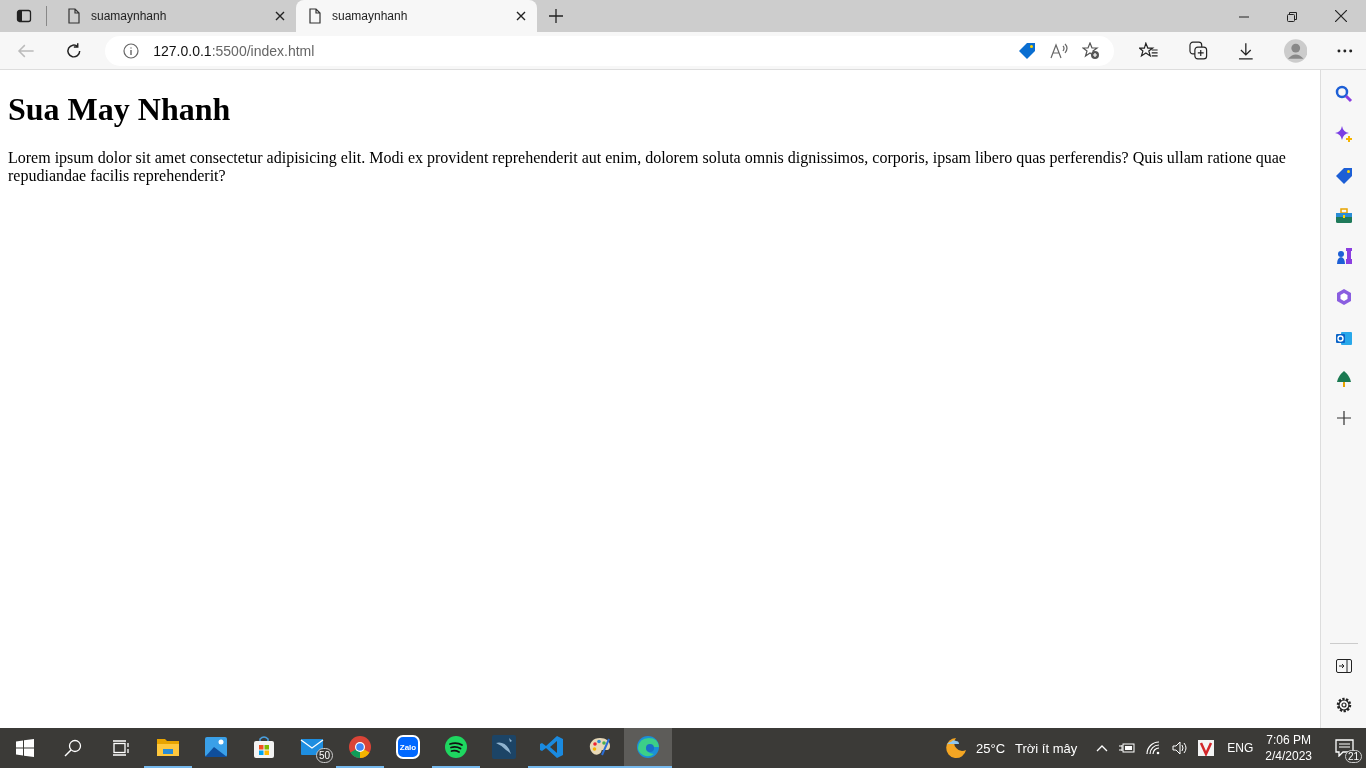 The image size is (1366, 768). I want to click on speaker-icon, so click(1180, 748).